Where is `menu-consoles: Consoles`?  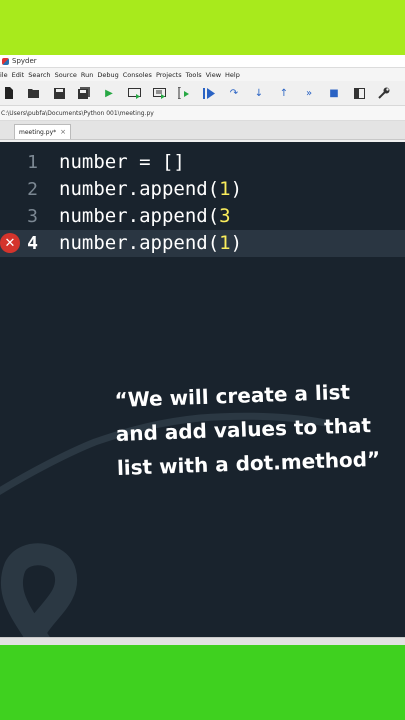 menu-consoles: Consoles is located at coordinates (137, 75).